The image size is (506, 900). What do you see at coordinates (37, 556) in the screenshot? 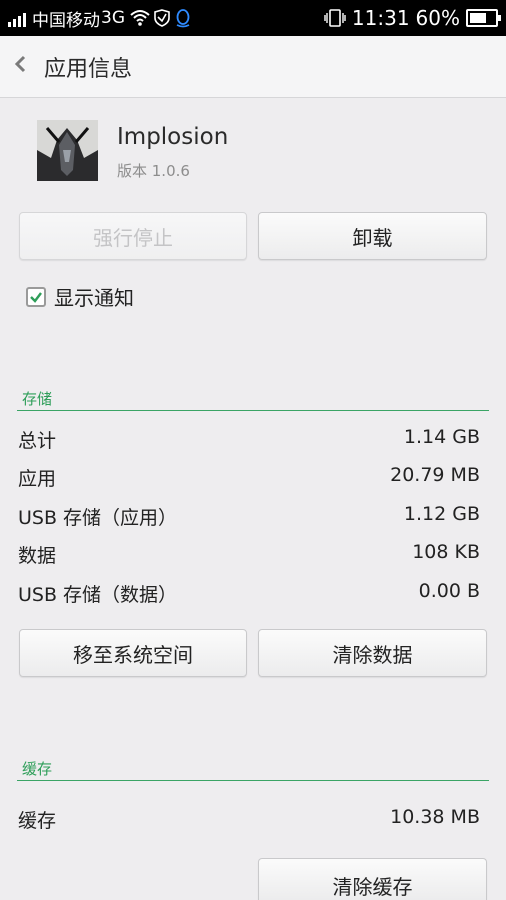
I see `storage-data-label: 数据` at bounding box center [37, 556].